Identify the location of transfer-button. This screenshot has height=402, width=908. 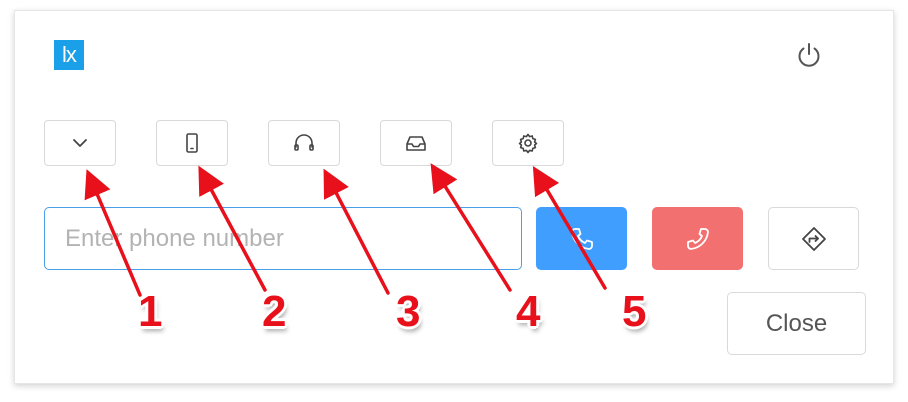
(813, 238).